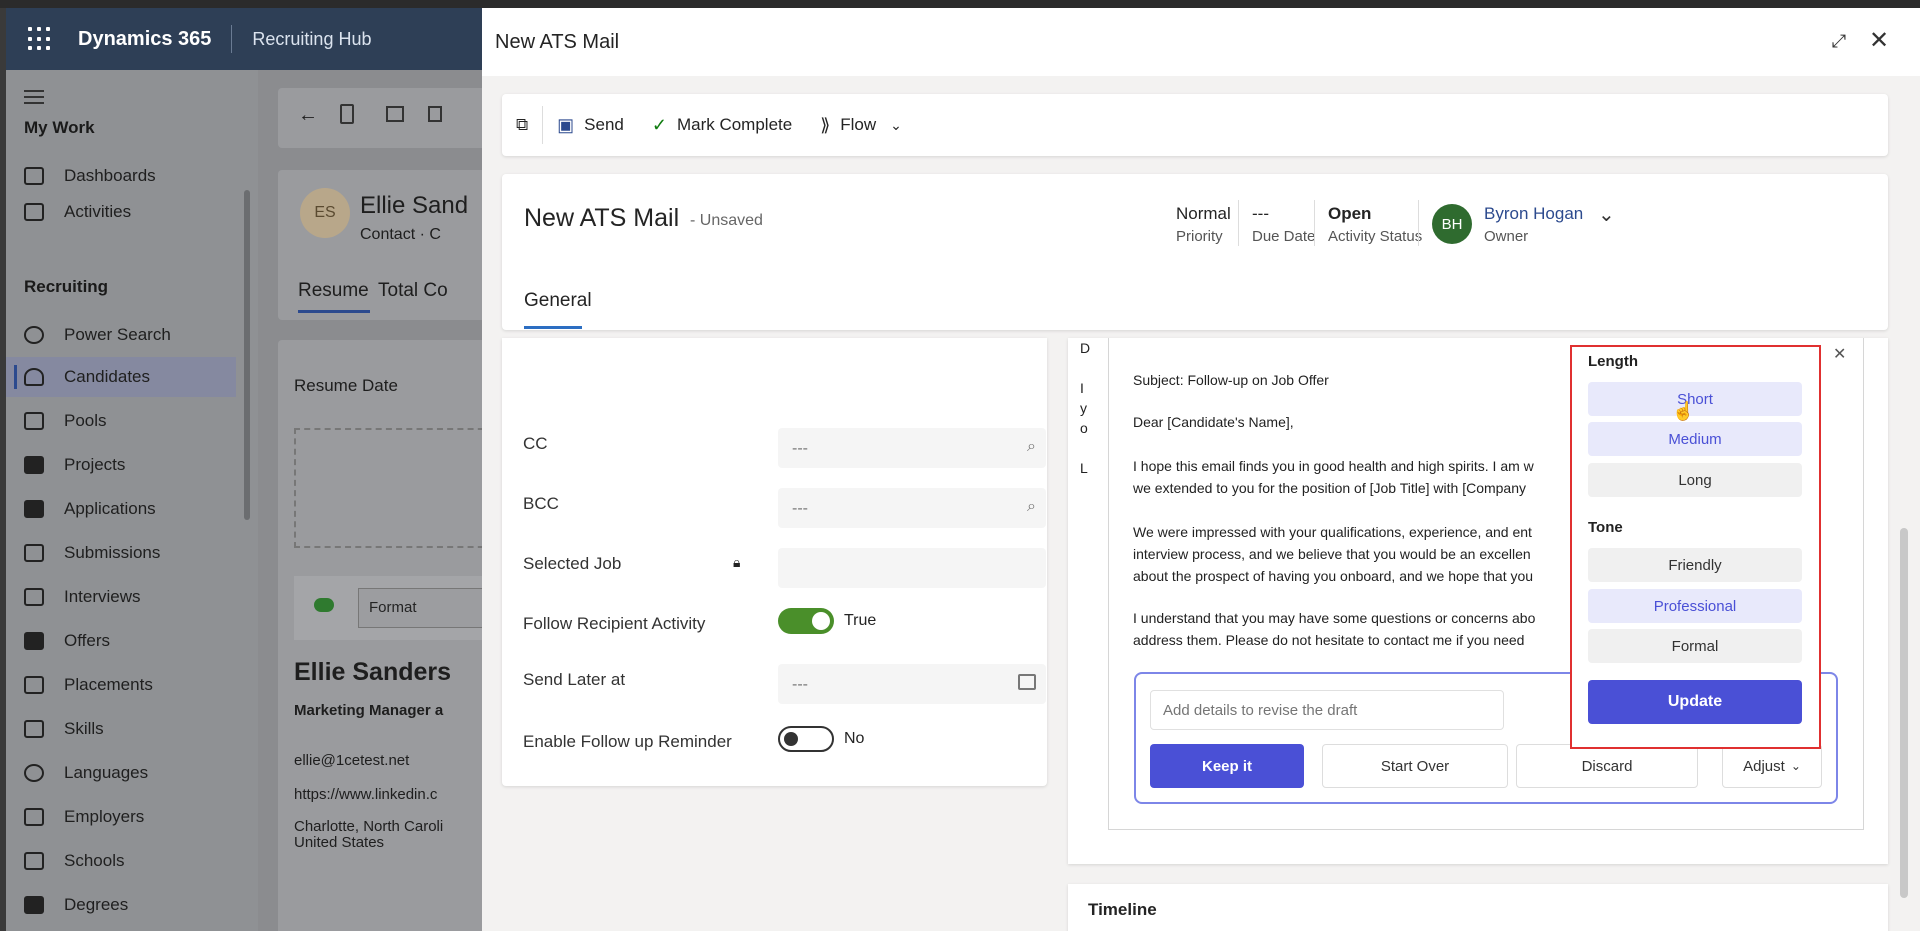 The height and width of the screenshot is (931, 1920). I want to click on sidebar-item-employers: Employers, so click(121, 817).